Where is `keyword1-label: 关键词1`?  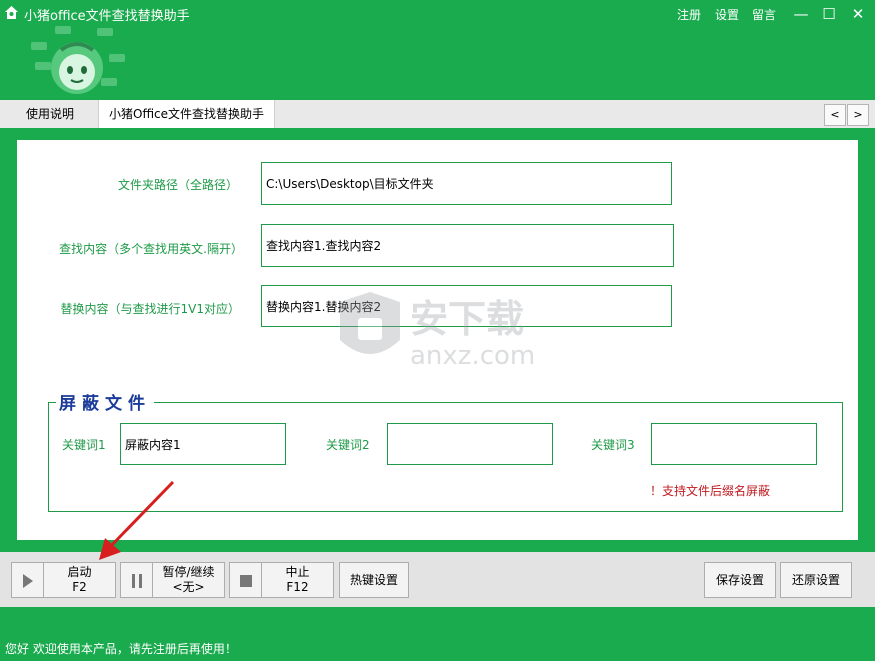
keyword1-label: 关键词1 is located at coordinates (84, 445).